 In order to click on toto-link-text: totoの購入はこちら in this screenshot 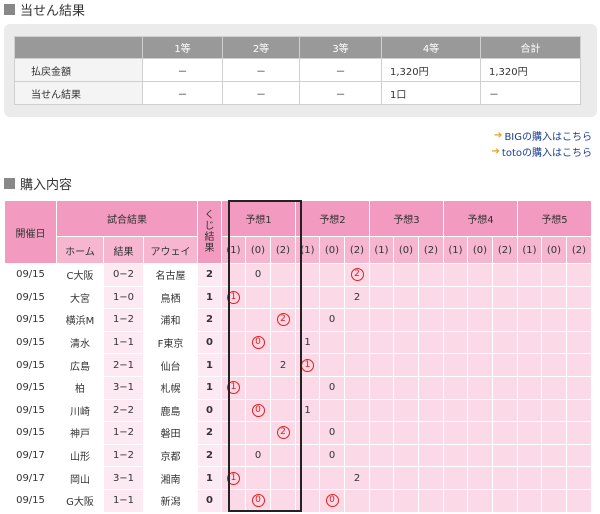, I will do `click(547, 151)`.